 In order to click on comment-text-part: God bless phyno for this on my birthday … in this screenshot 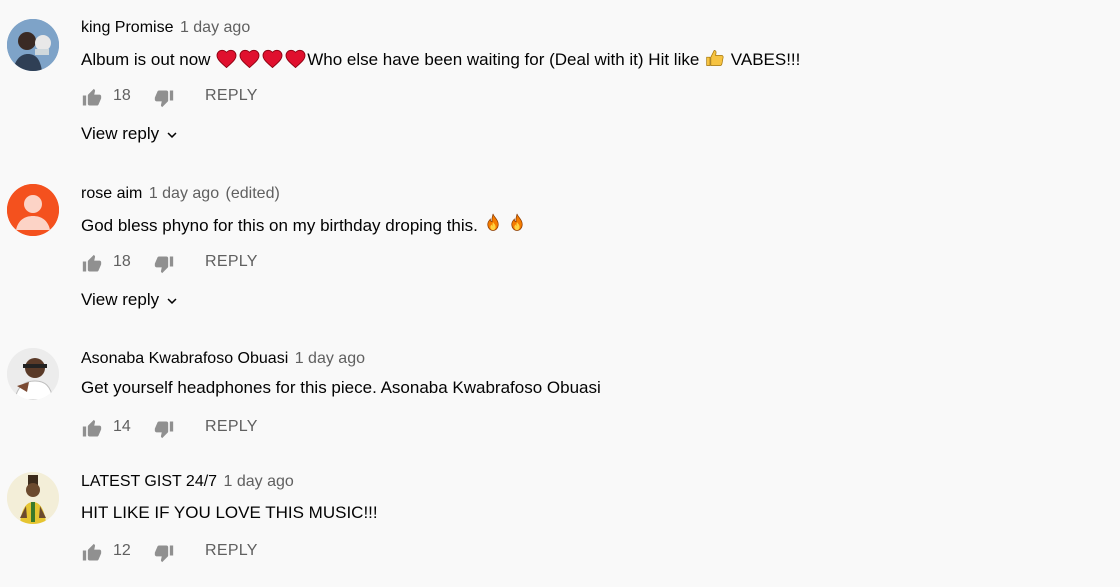, I will do `click(279, 225)`.